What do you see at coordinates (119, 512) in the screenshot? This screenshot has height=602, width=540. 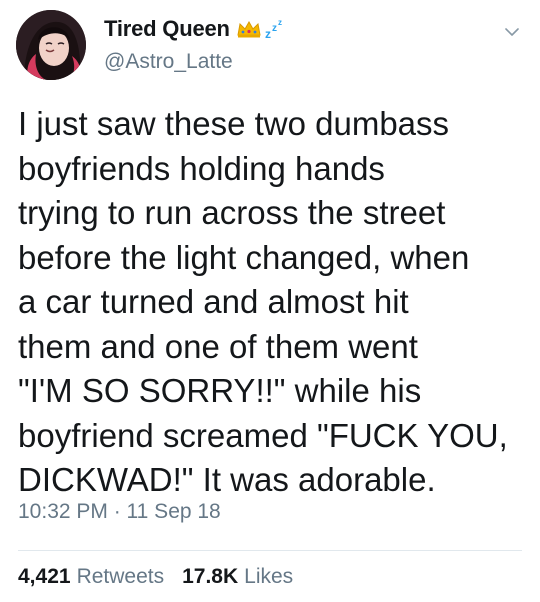 I see `tweet-timestamp: 10:32 PM · 11 Sep 18` at bounding box center [119, 512].